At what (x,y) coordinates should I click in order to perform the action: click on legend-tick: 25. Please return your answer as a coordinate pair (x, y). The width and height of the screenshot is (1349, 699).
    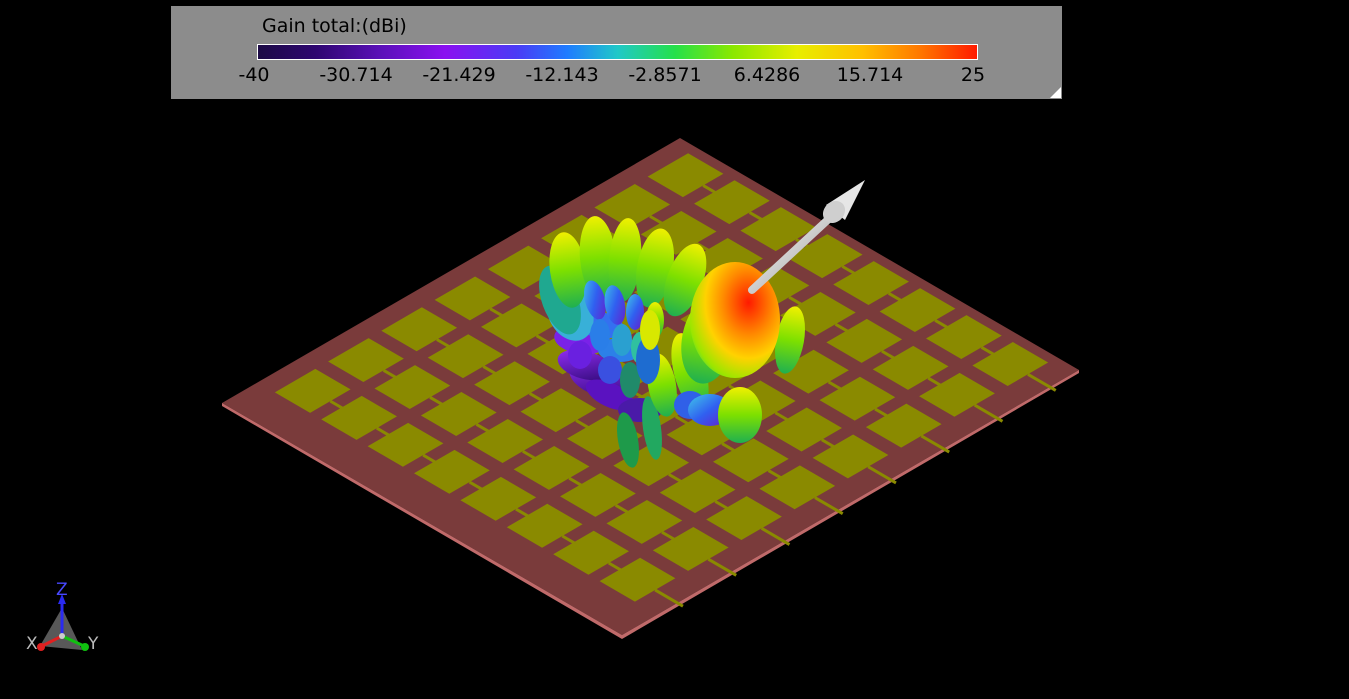
    Looking at the image, I should click on (973, 75).